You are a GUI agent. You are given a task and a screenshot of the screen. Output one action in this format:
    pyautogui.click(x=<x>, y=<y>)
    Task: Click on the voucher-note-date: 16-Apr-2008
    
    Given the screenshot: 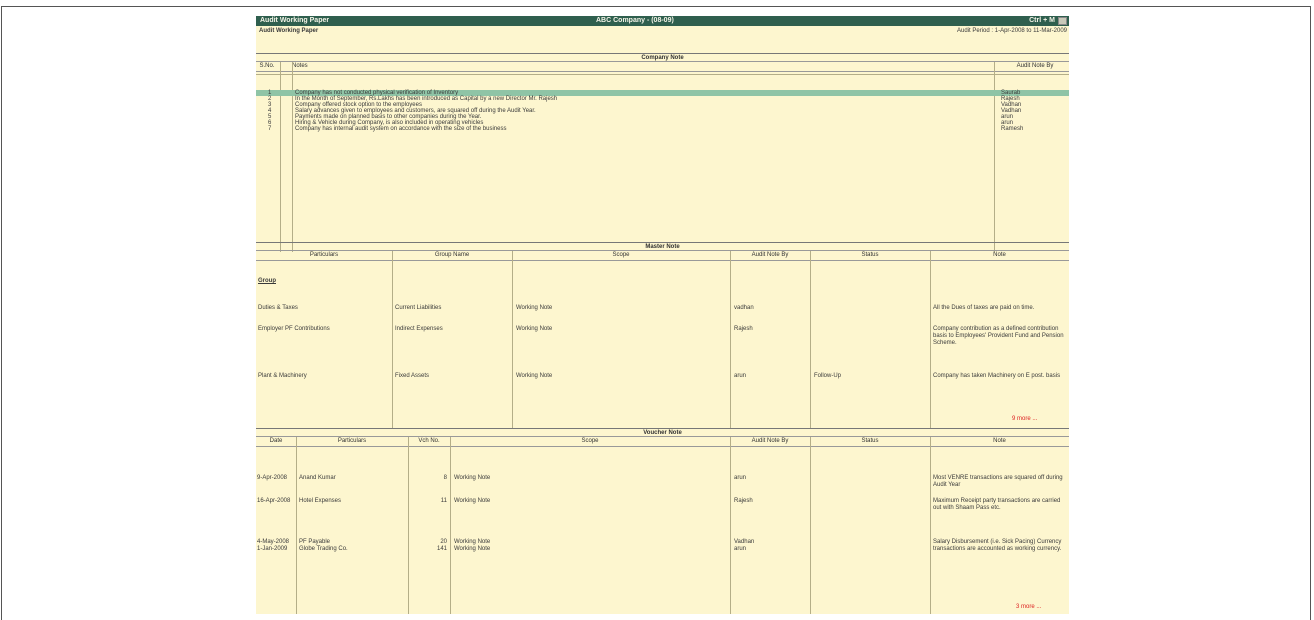 What is the action you would take?
    pyautogui.click(x=274, y=501)
    